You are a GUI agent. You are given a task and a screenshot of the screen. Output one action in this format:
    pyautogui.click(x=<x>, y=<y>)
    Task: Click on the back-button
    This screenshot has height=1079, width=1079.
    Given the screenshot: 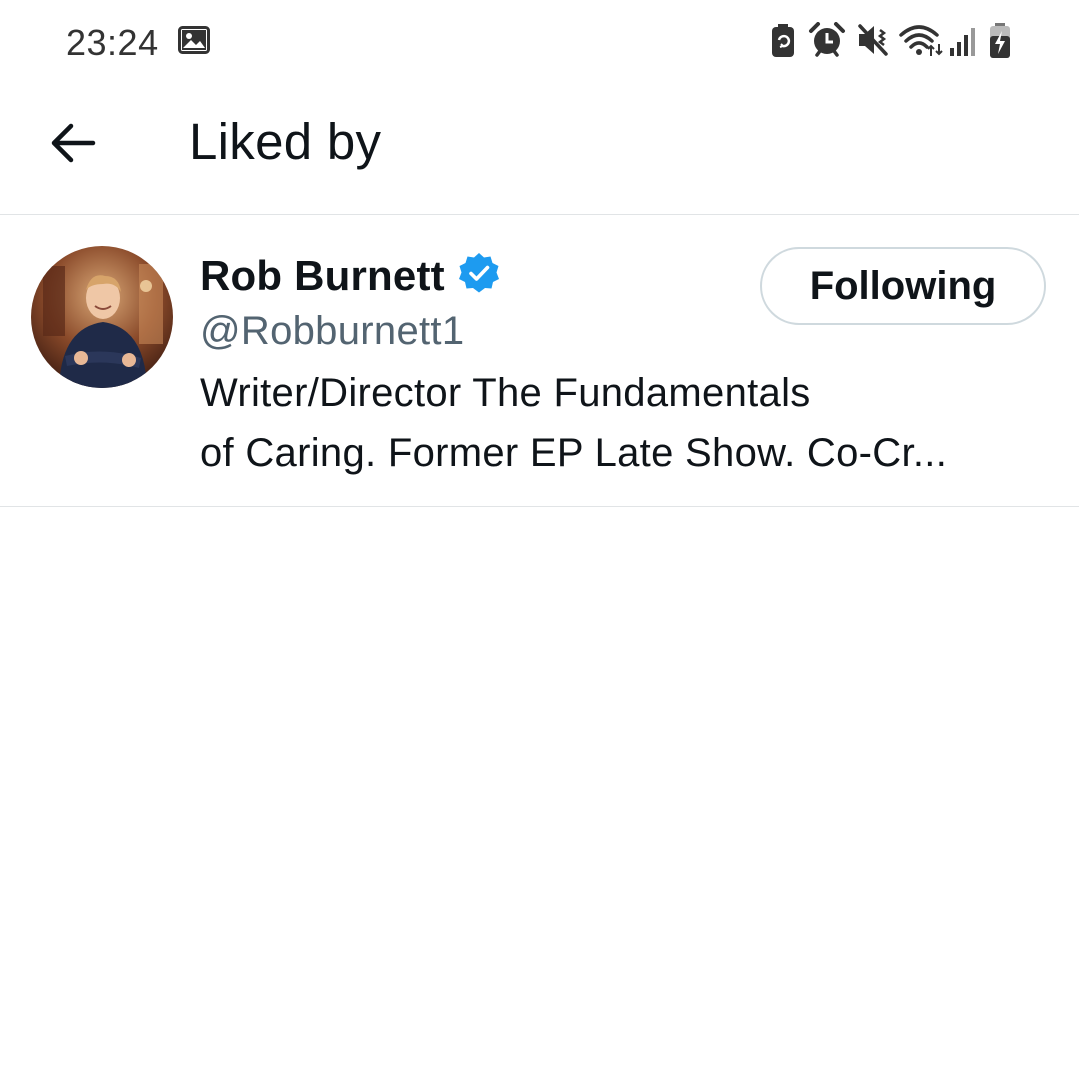 What is the action you would take?
    pyautogui.click(x=73, y=145)
    